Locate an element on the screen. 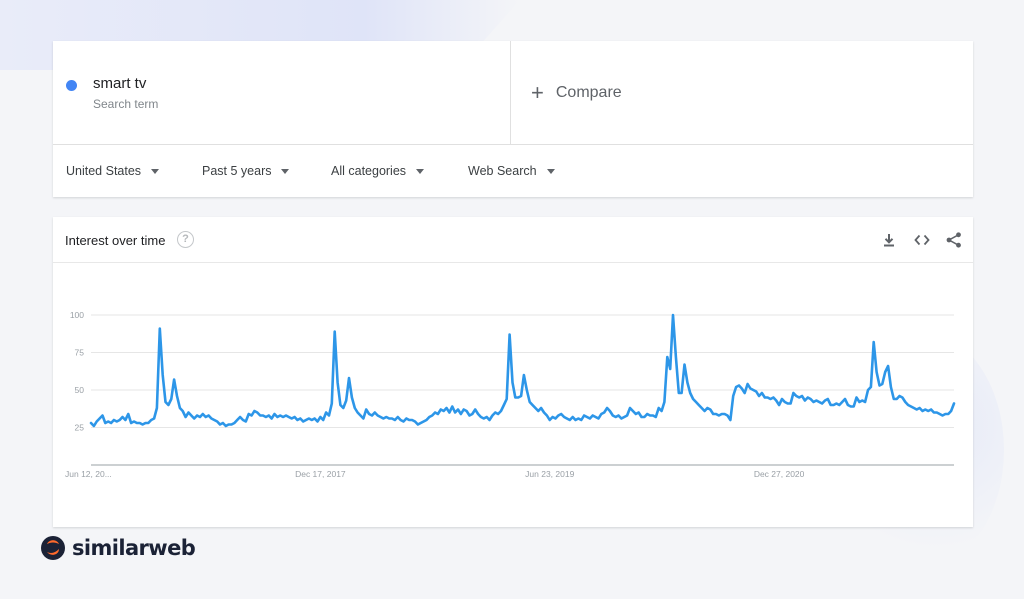 This screenshot has width=1024, height=599. y-tick-label: 25 is located at coordinates (80, 428).